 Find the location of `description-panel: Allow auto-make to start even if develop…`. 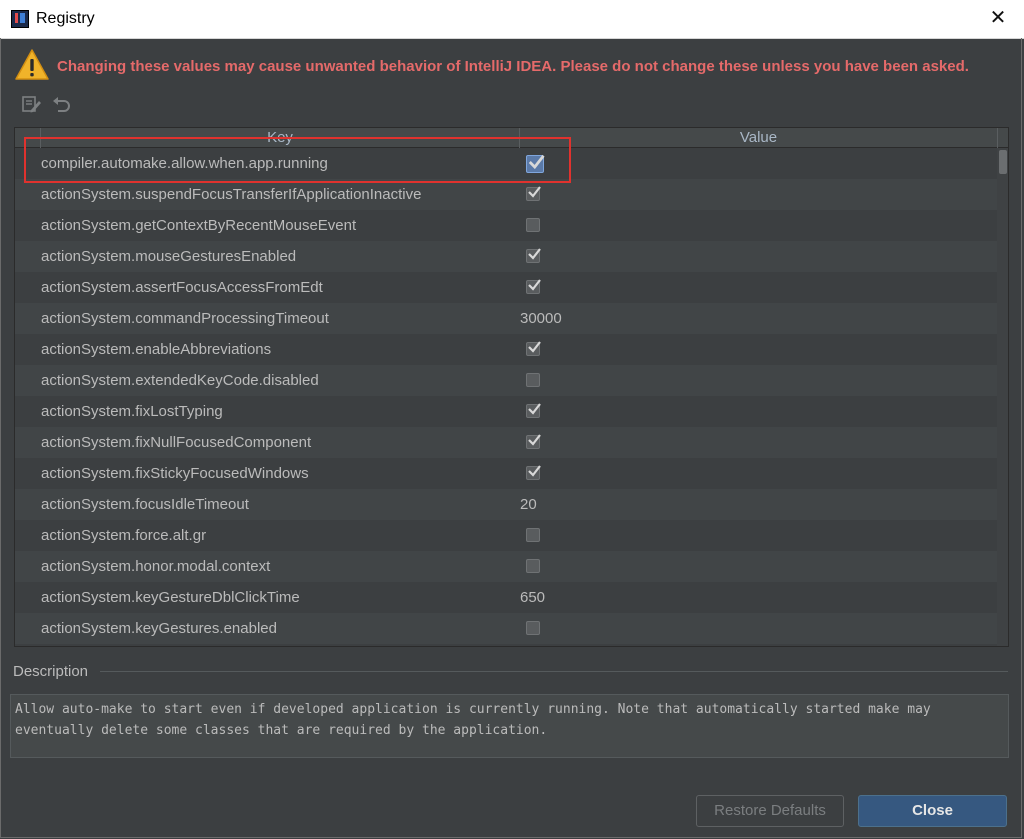

description-panel: Allow auto-make to start even if develop… is located at coordinates (509, 726).